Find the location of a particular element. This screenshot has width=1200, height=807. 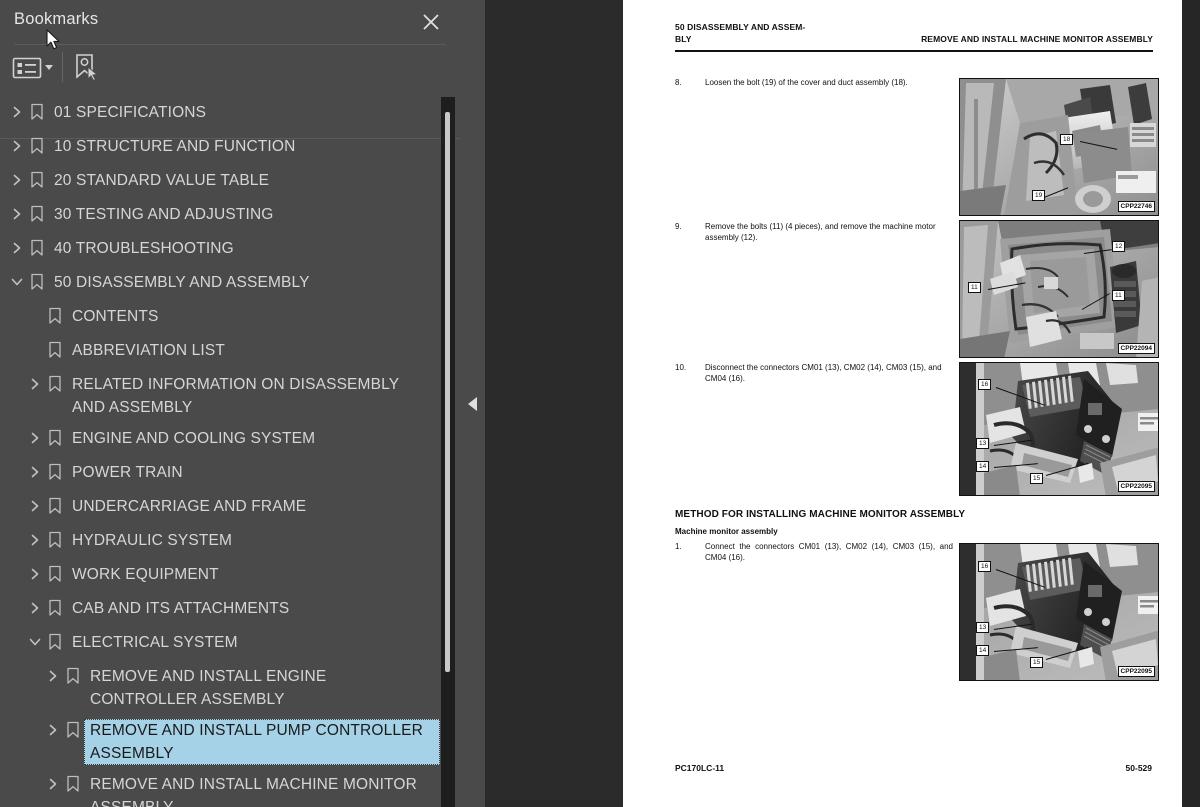

bookmark-label: ENGINE AND COOLING SYSTEM is located at coordinates (194, 438).